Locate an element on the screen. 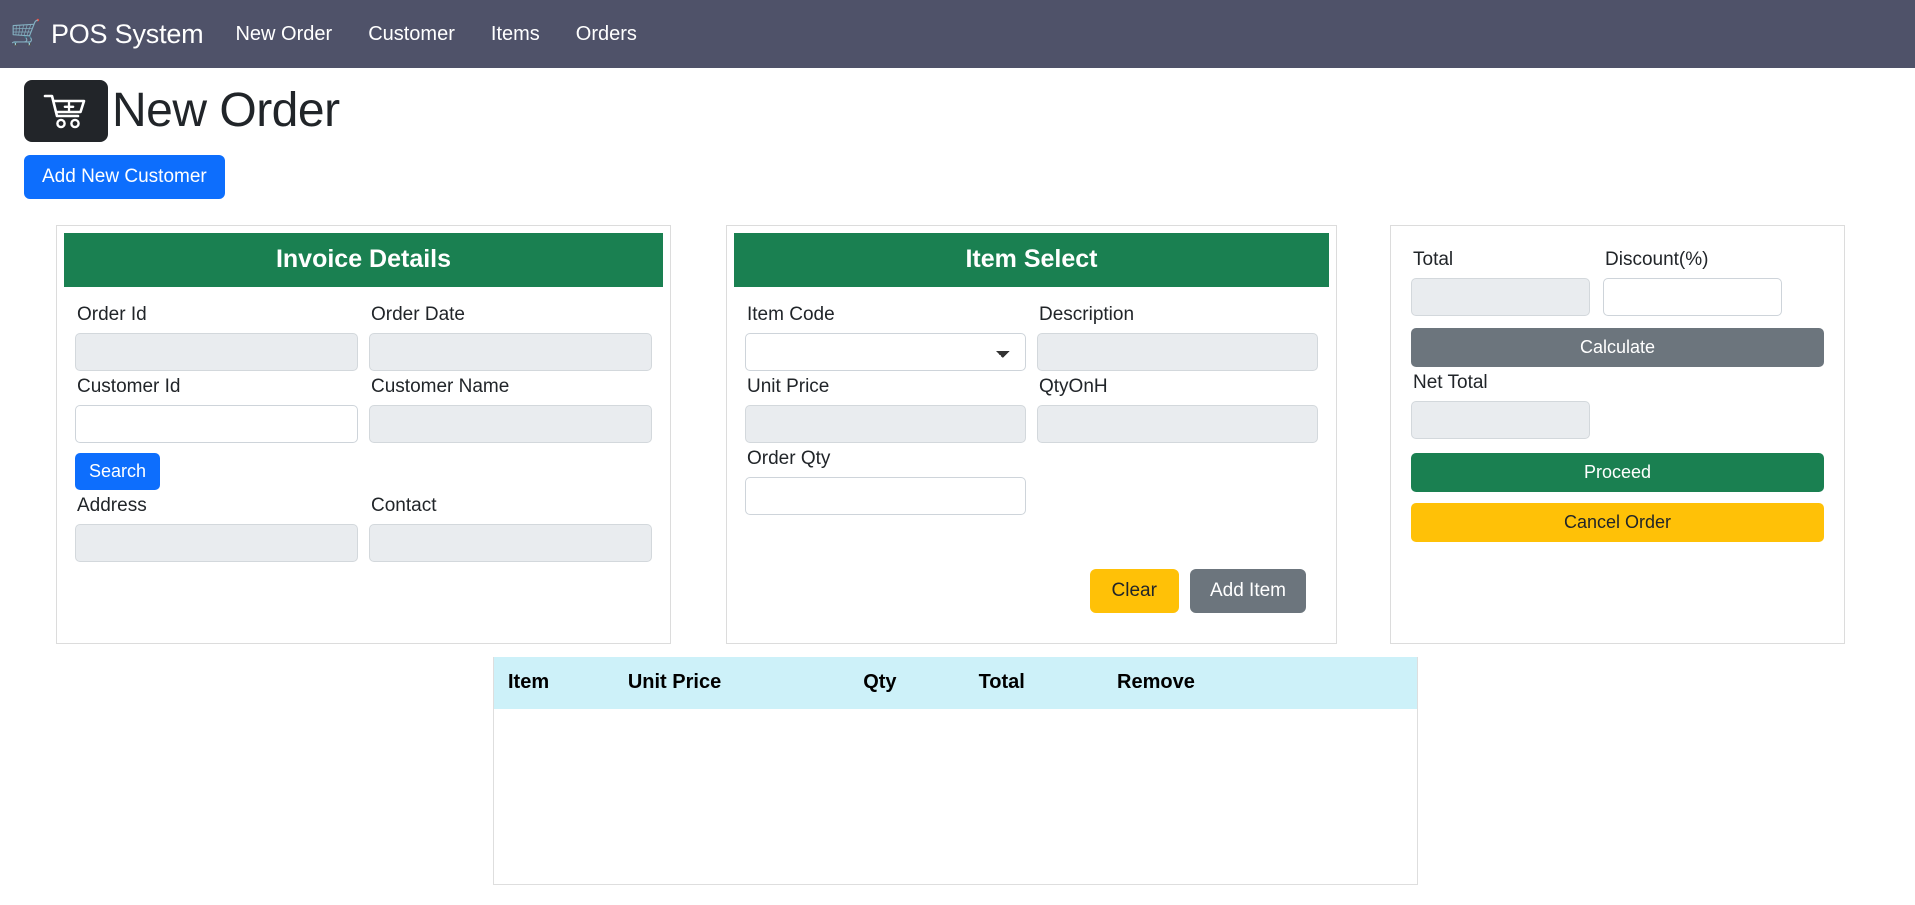 This screenshot has width=1915, height=905. description-group: Description is located at coordinates (1177, 335).